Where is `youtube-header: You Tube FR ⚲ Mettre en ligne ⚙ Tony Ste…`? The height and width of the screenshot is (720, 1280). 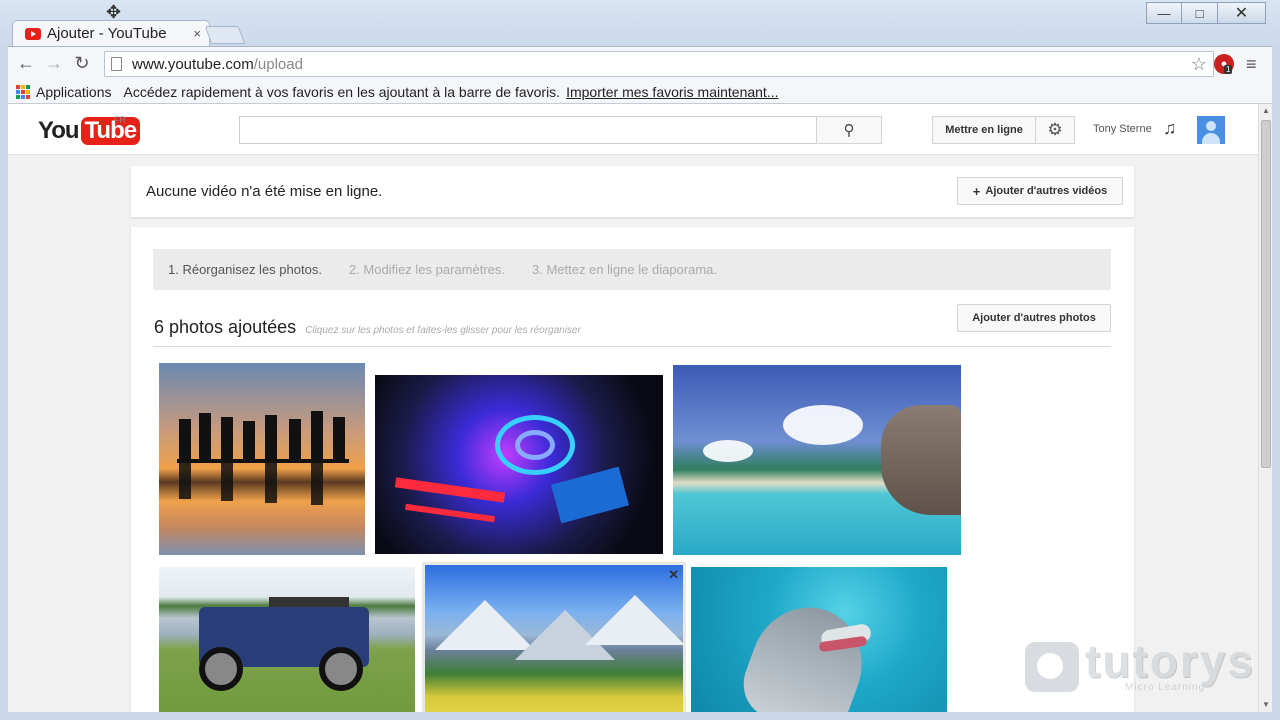
youtube-header: You Tube FR ⚲ Mettre en ligne ⚙ Tony Ste… is located at coordinates (633, 129).